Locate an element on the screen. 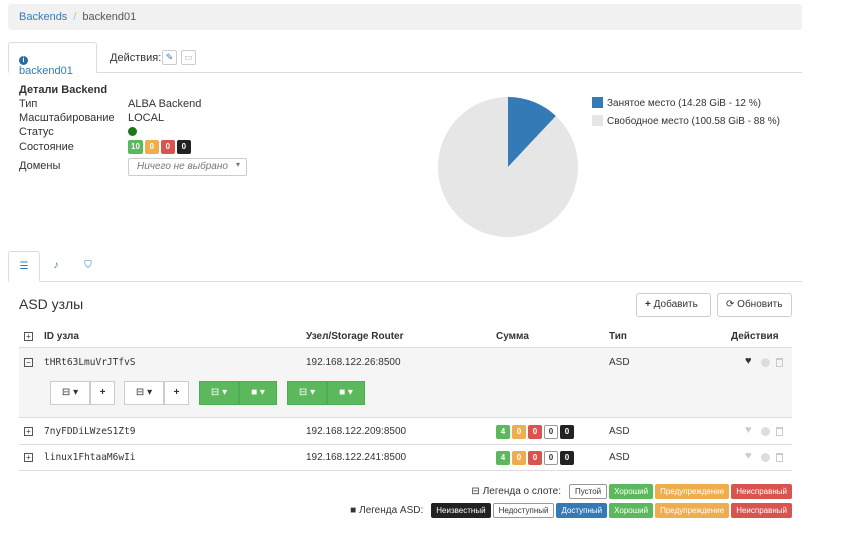 This screenshot has height=550, width=842. detail-value-scaling: LOCAL is located at coordinates (146, 118).